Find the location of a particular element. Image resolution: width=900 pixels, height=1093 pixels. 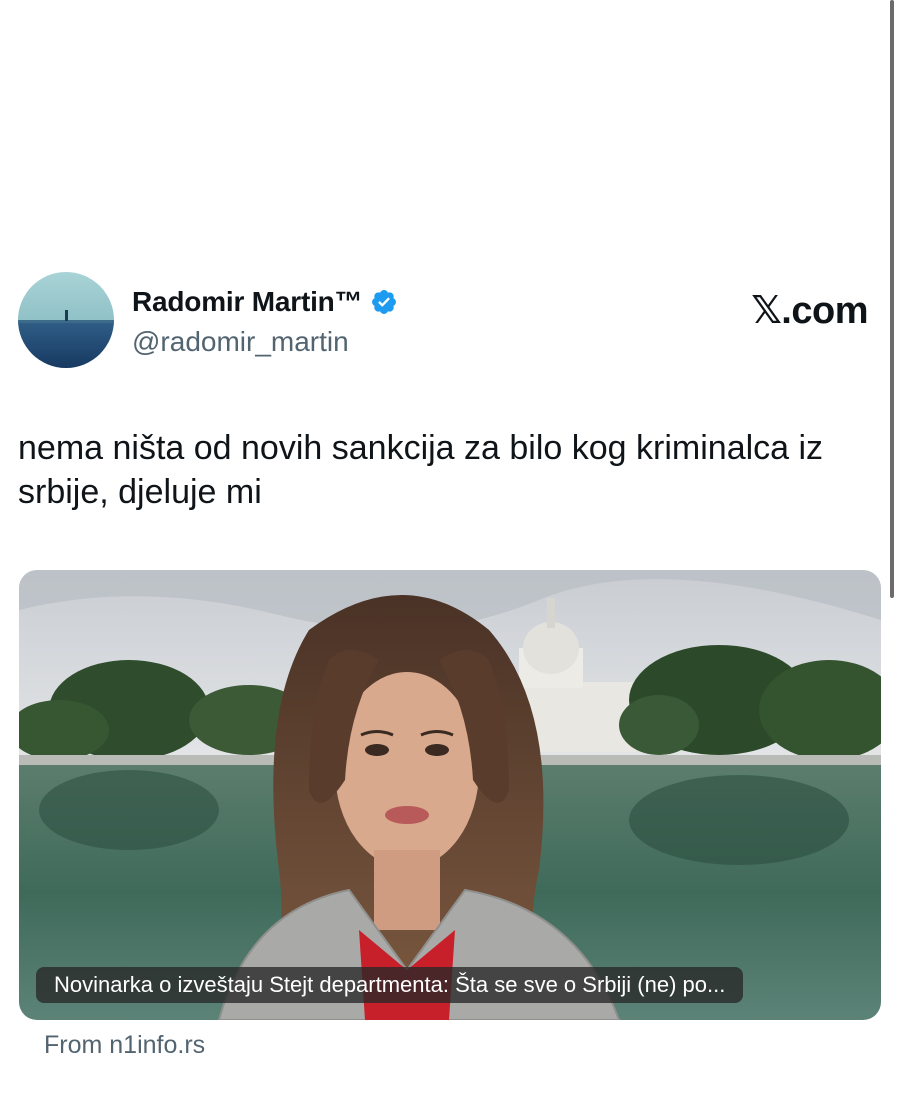

author-name-row: Radomir Martin™ is located at coordinates (265, 302).